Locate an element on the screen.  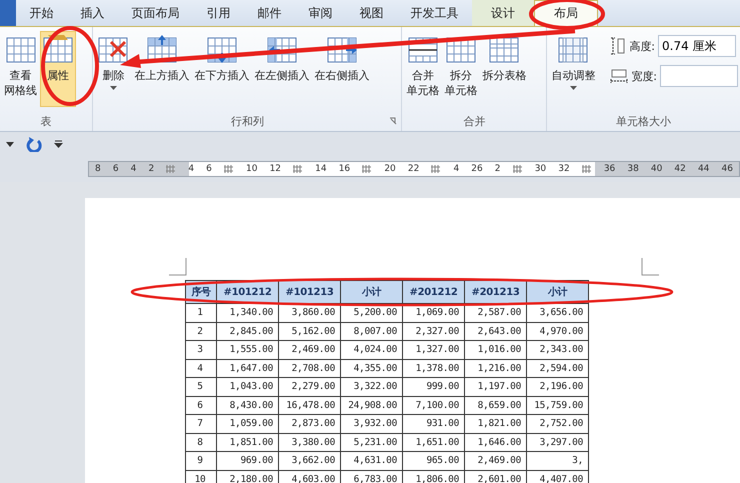
dialog-launcher-icon is located at coordinates (393, 121).